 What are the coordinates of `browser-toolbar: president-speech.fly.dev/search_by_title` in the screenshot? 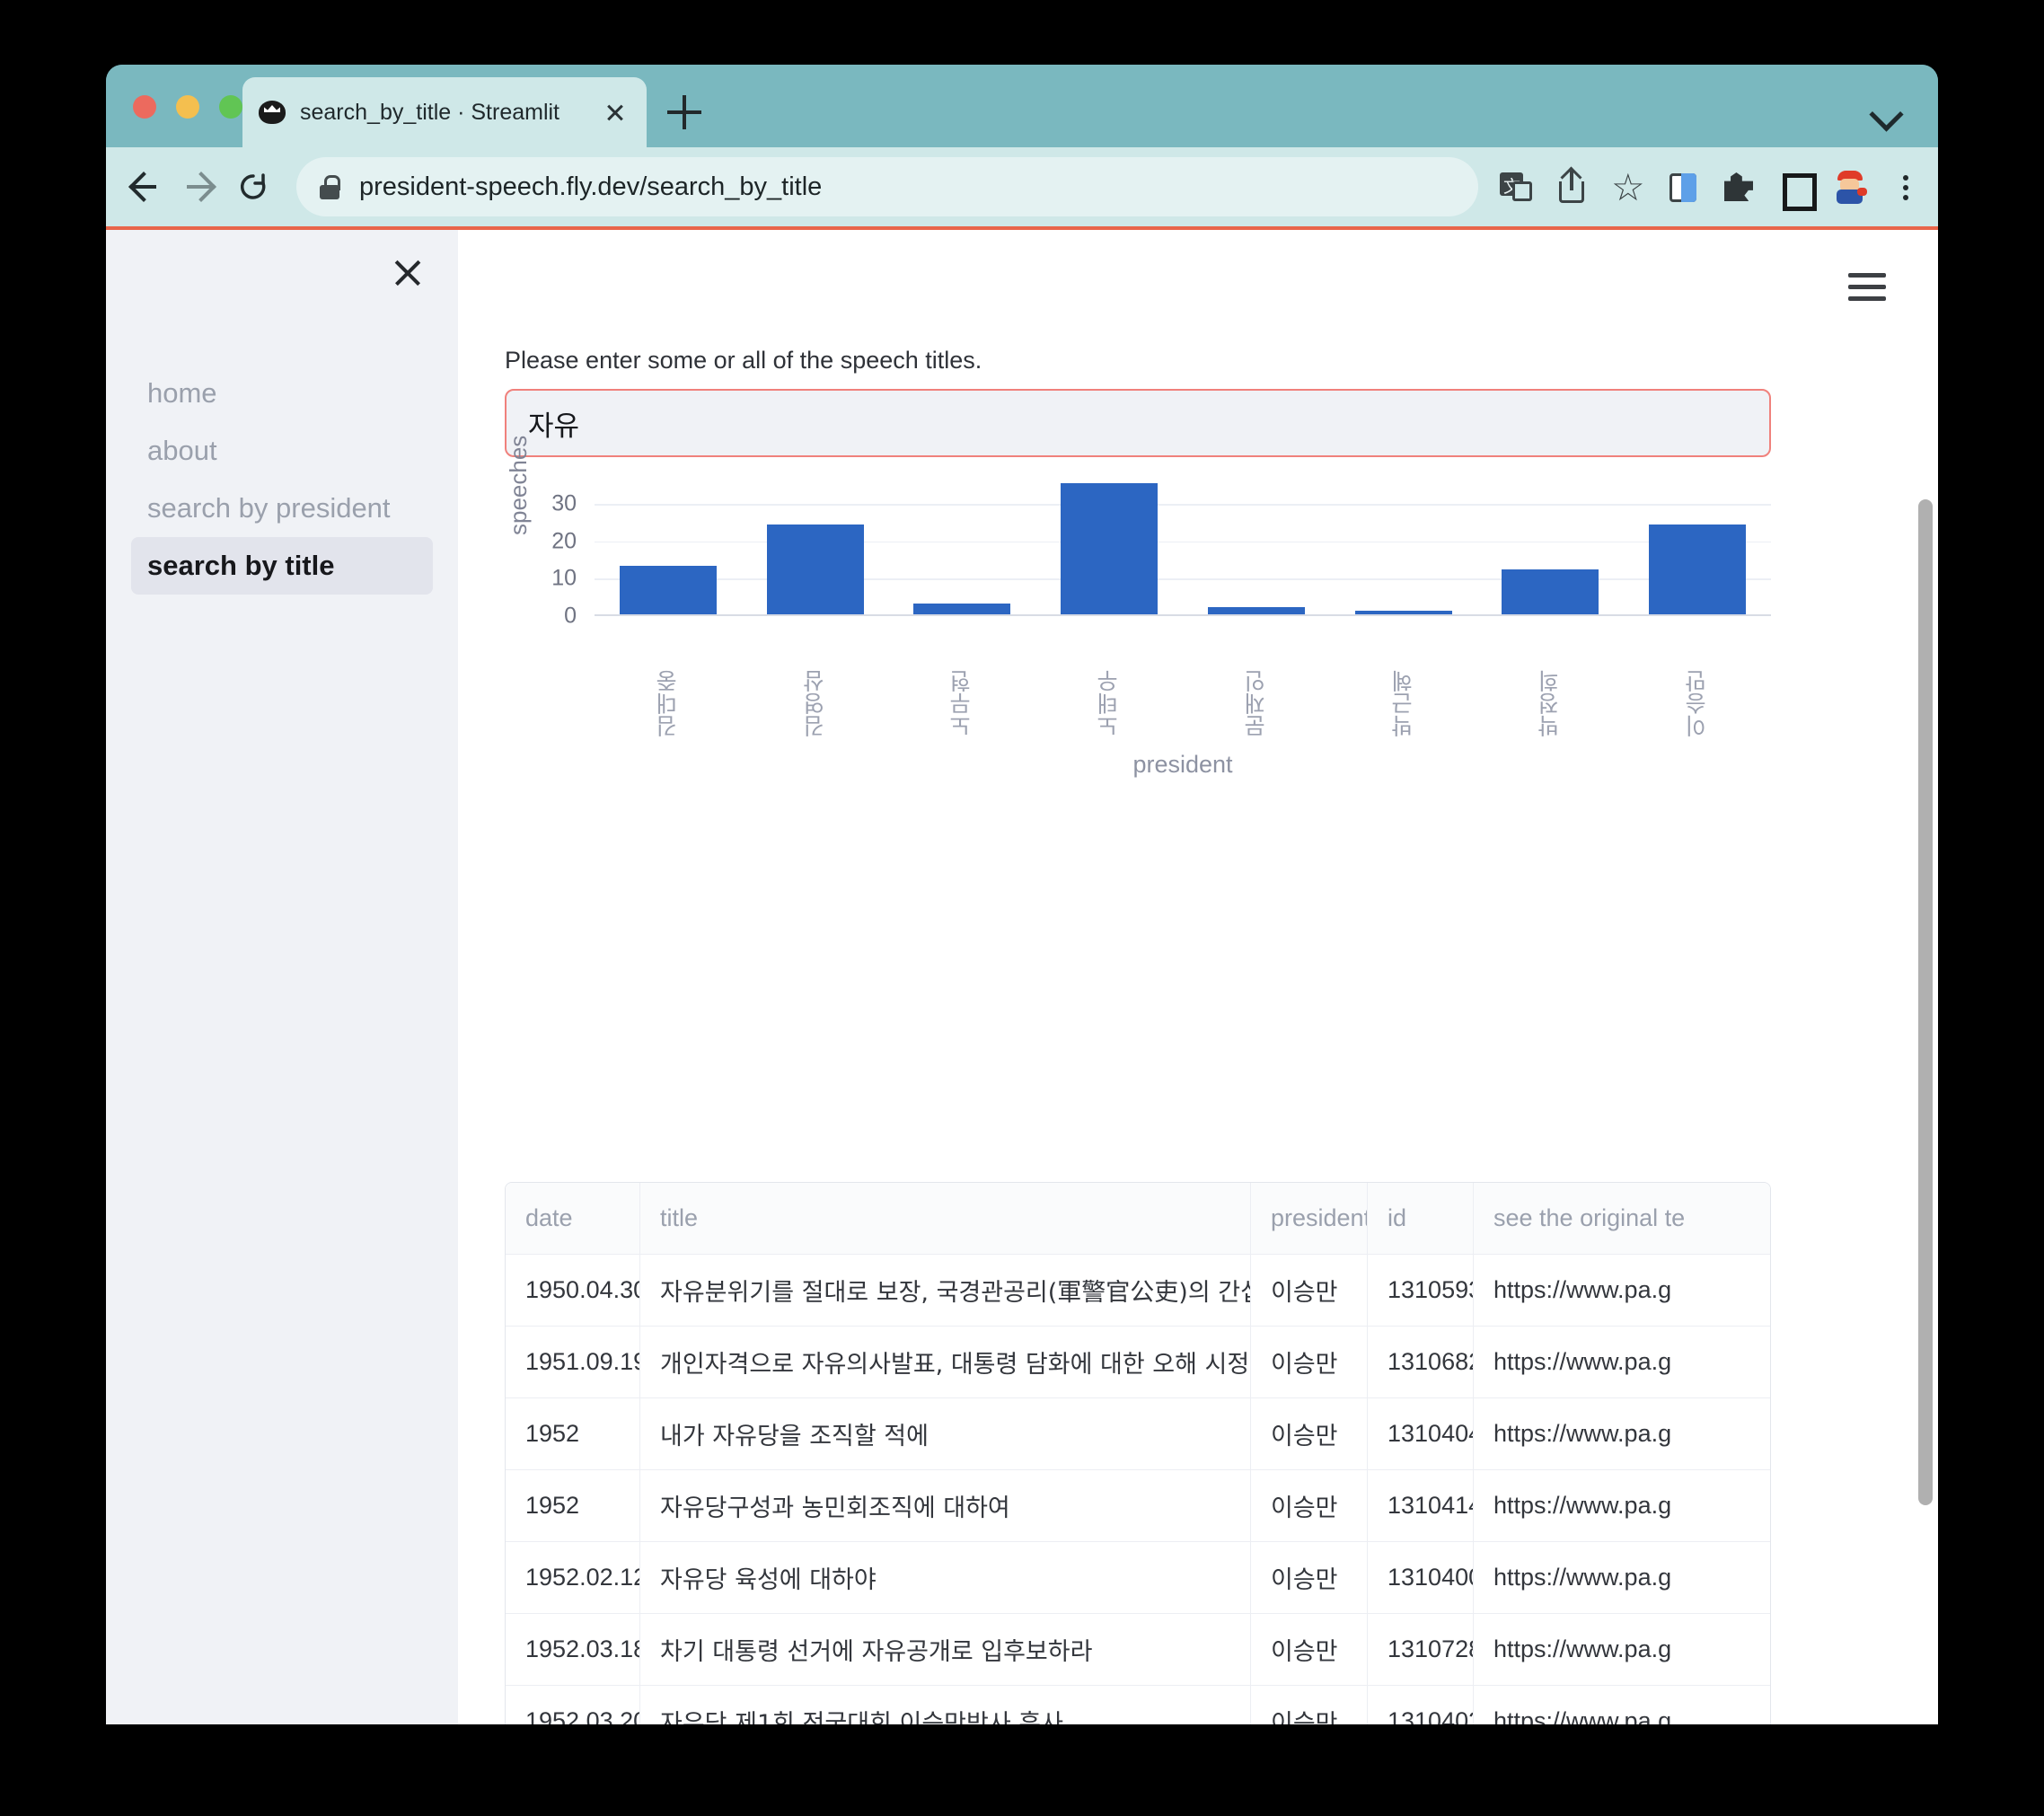 It's located at (1022, 186).